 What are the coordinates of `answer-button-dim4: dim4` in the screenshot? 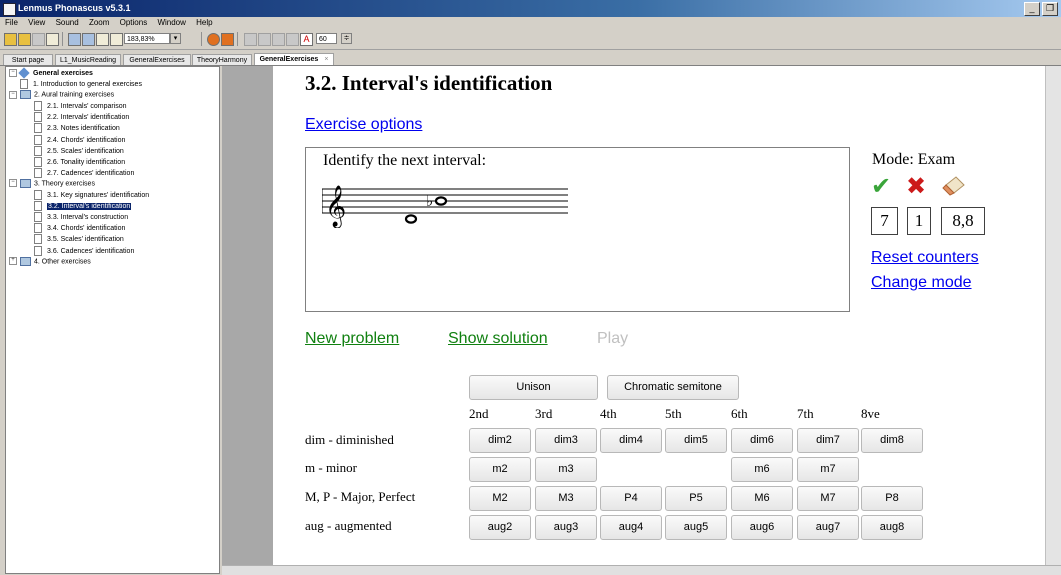 It's located at (631, 440).